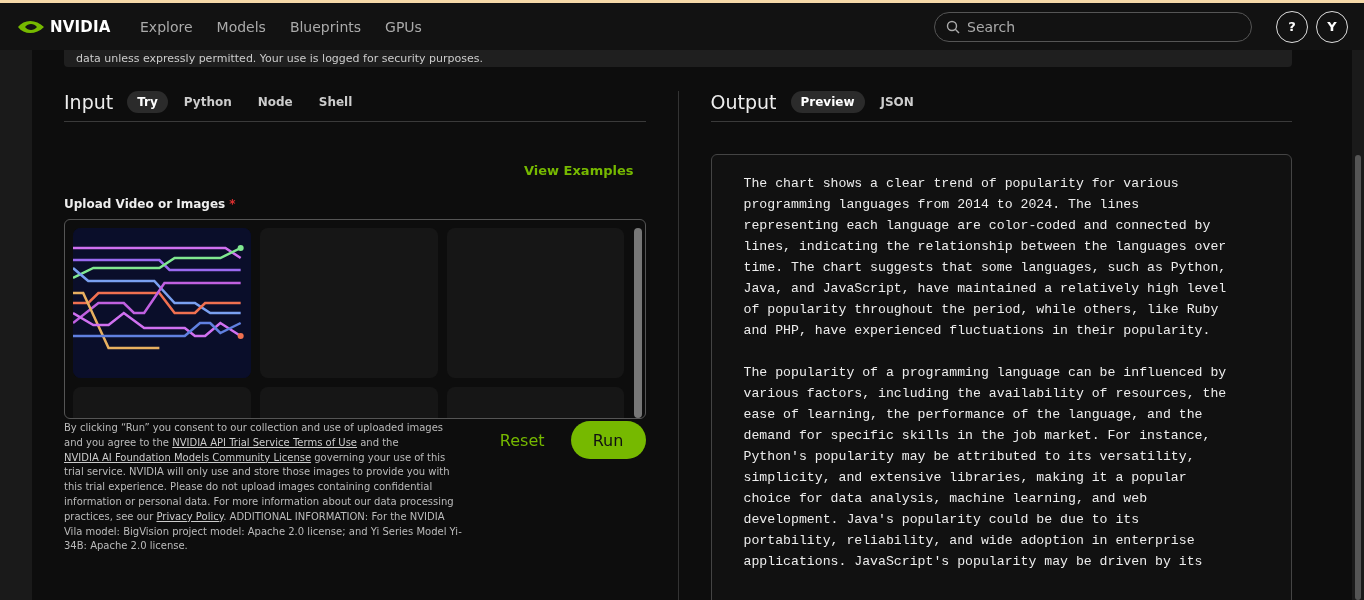  What do you see at coordinates (241, 26) in the screenshot?
I see `nav-link: Models` at bounding box center [241, 26].